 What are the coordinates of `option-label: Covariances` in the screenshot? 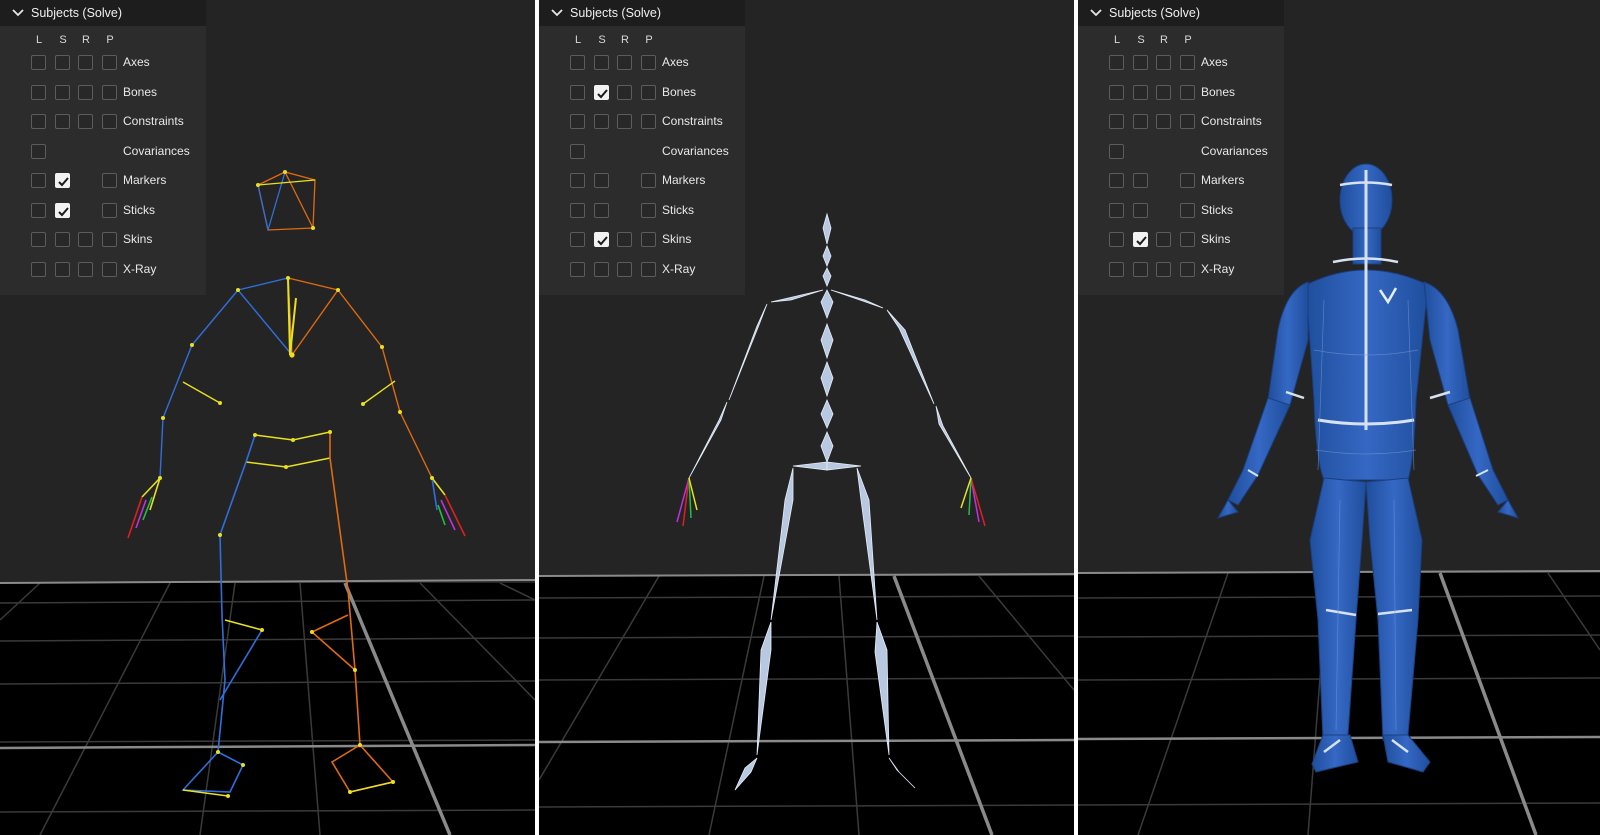 It's located at (156, 150).